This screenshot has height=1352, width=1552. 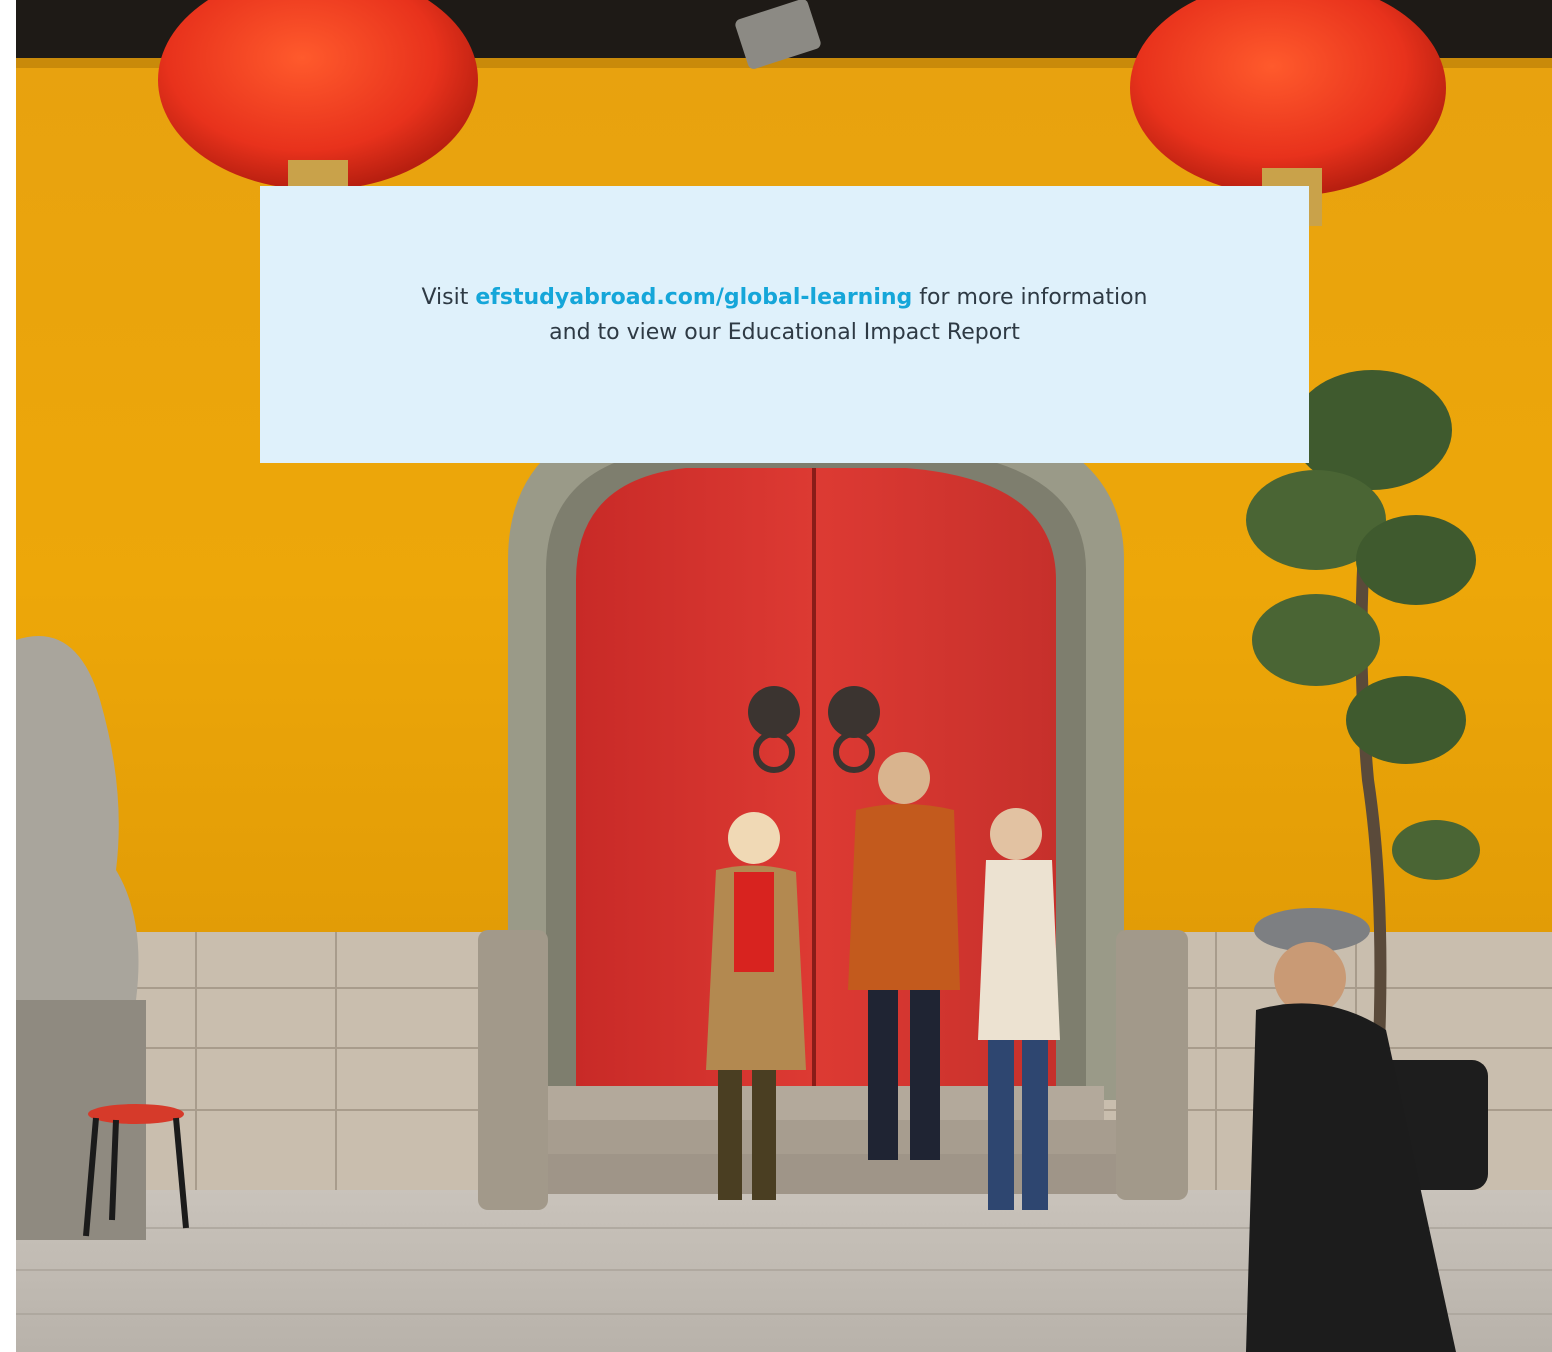 What do you see at coordinates (445, 297) in the screenshot?
I see `info-line1-prefix: Visit` at bounding box center [445, 297].